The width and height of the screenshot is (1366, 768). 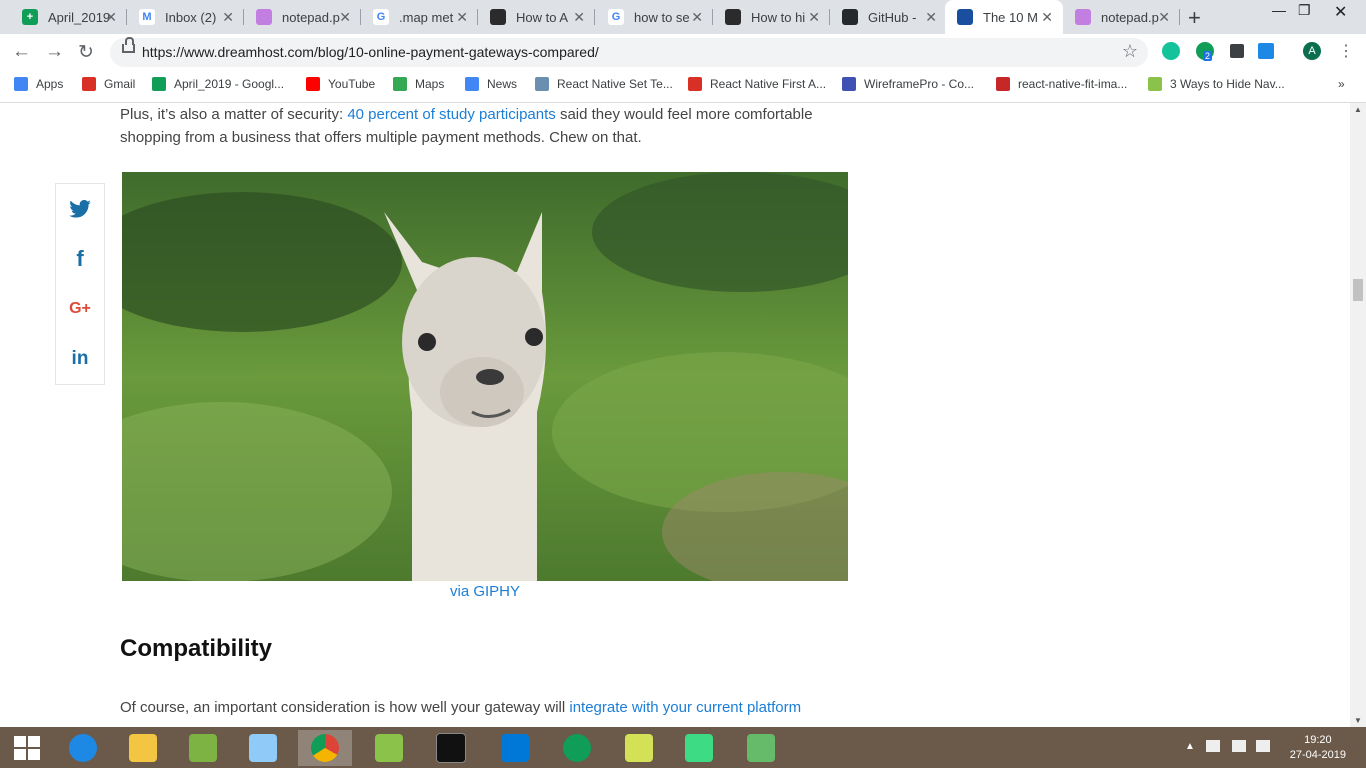 What do you see at coordinates (27, 748) in the screenshot?
I see `start-button` at bounding box center [27, 748].